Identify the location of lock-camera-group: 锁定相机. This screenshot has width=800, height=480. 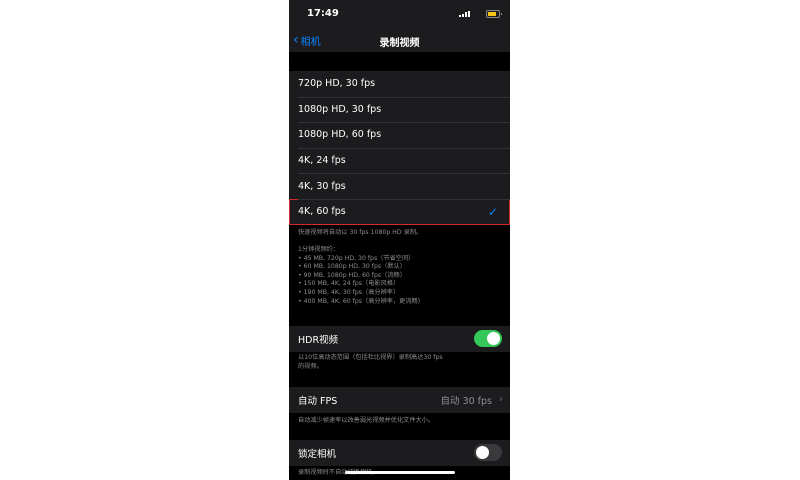
(399, 453).